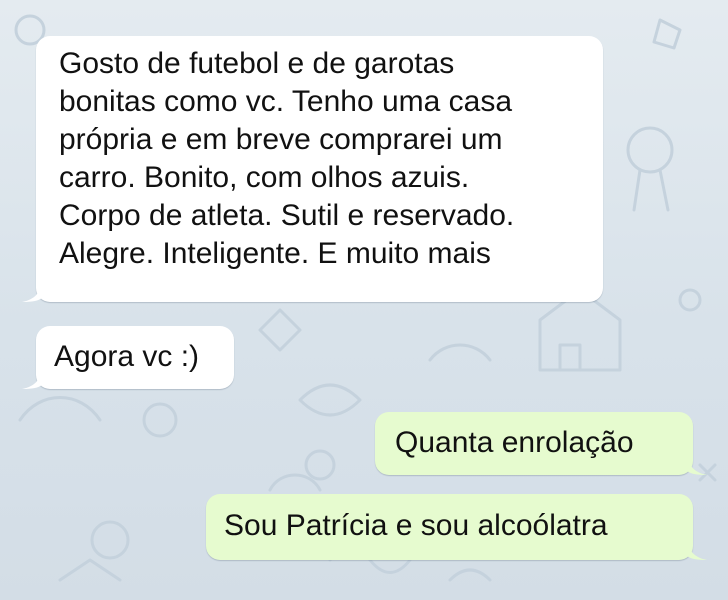  What do you see at coordinates (416, 525) in the screenshot?
I see `message-text: Sou Patrícia e sou alcoólatra` at bounding box center [416, 525].